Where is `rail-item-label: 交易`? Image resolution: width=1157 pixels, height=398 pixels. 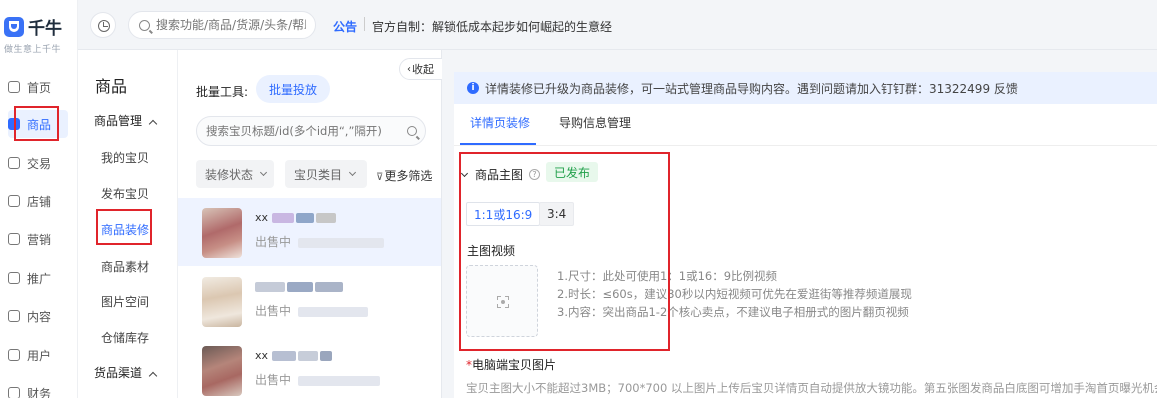 rail-item-label: 交易 is located at coordinates (39, 163).